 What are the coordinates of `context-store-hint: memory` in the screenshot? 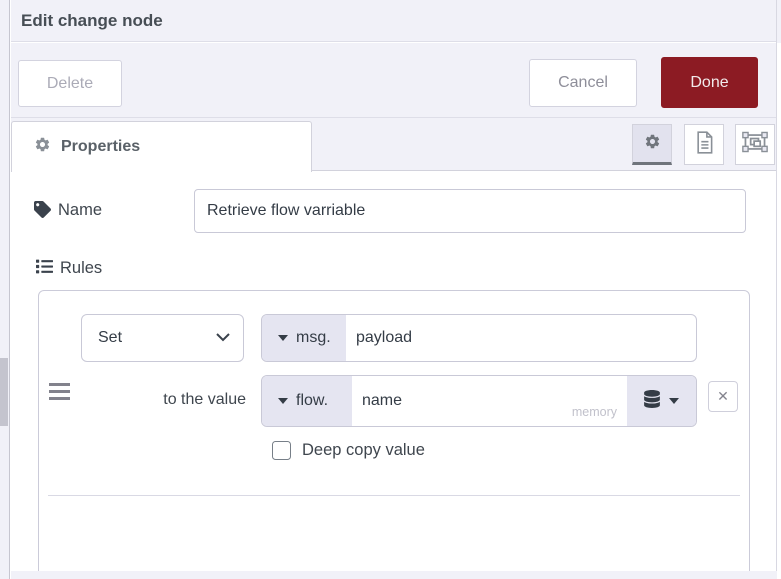 It's located at (594, 412).